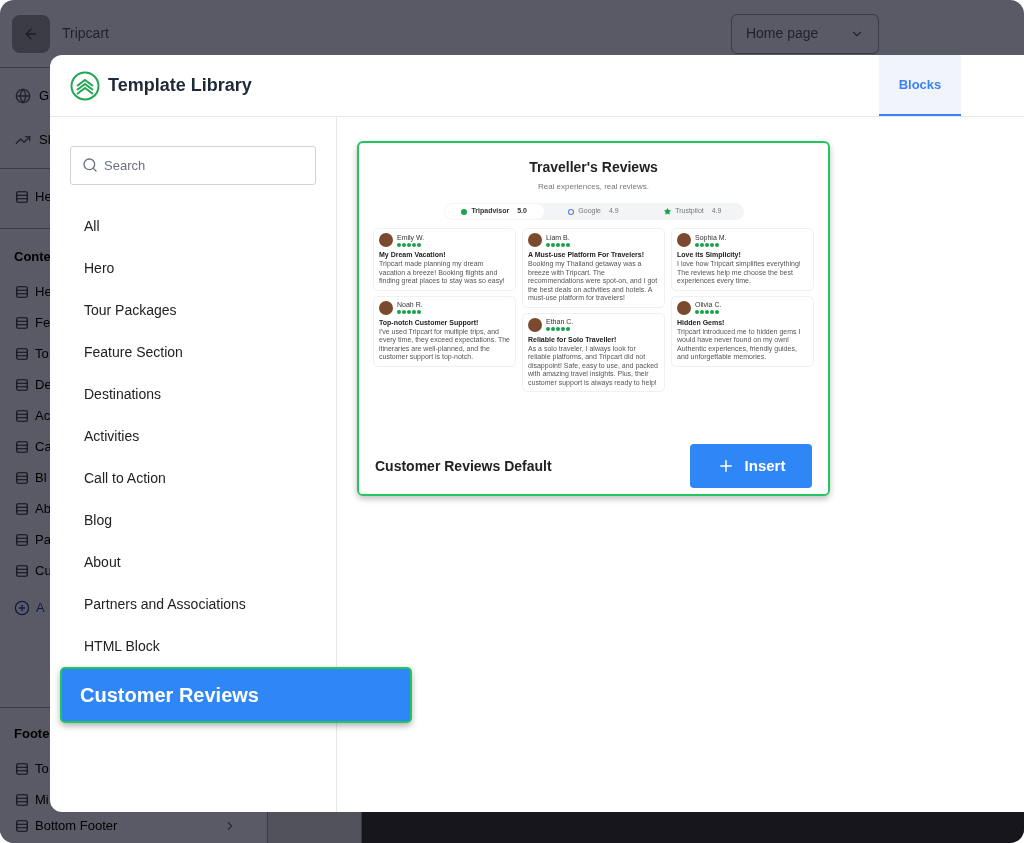  I want to click on sidebar-item-label: Pa, so click(43, 540).